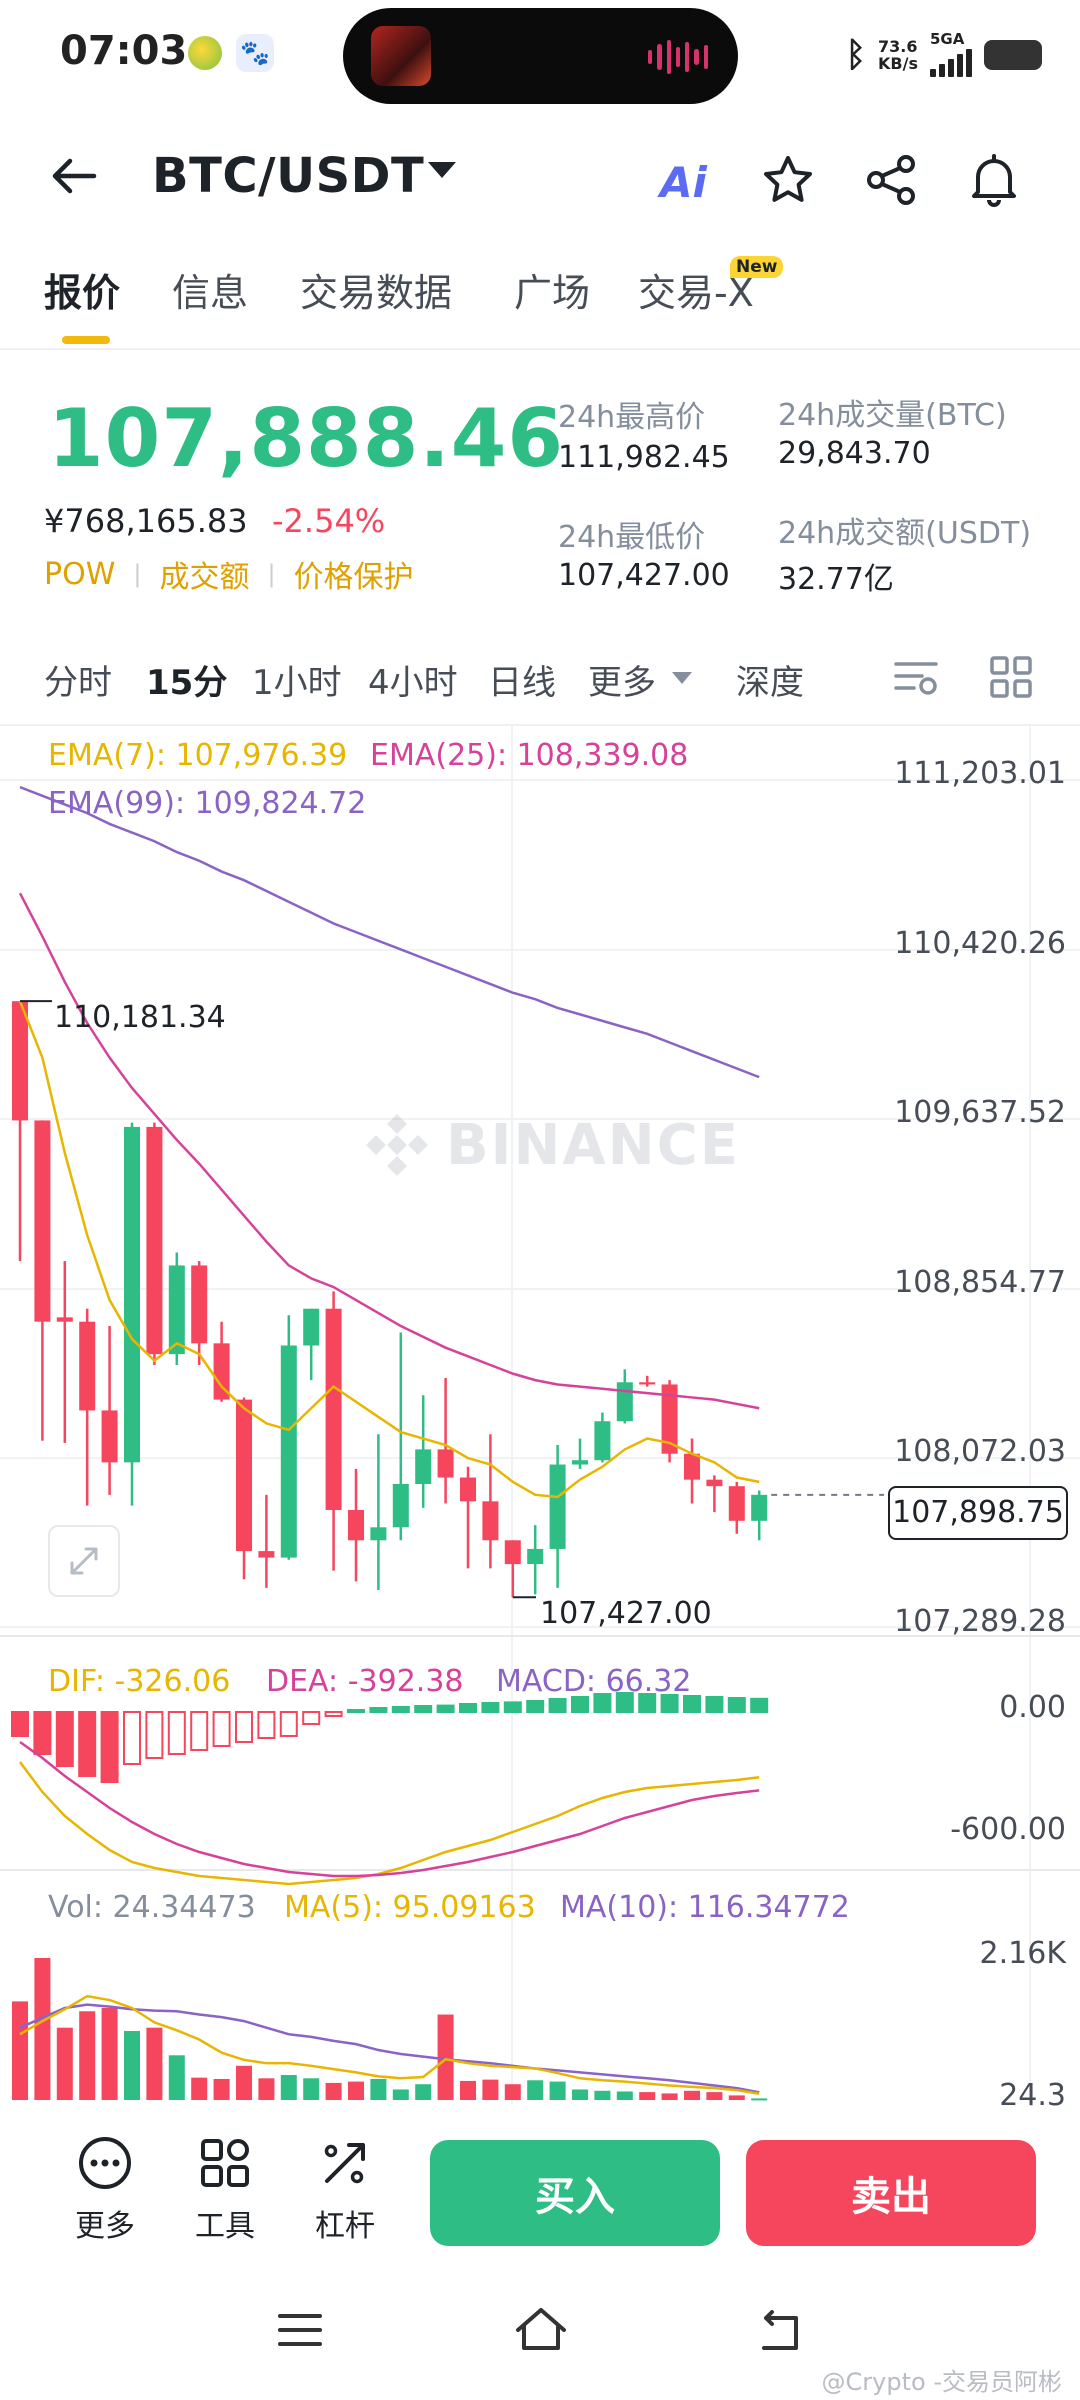  I want to click on interval-more: 更多, so click(622, 679).